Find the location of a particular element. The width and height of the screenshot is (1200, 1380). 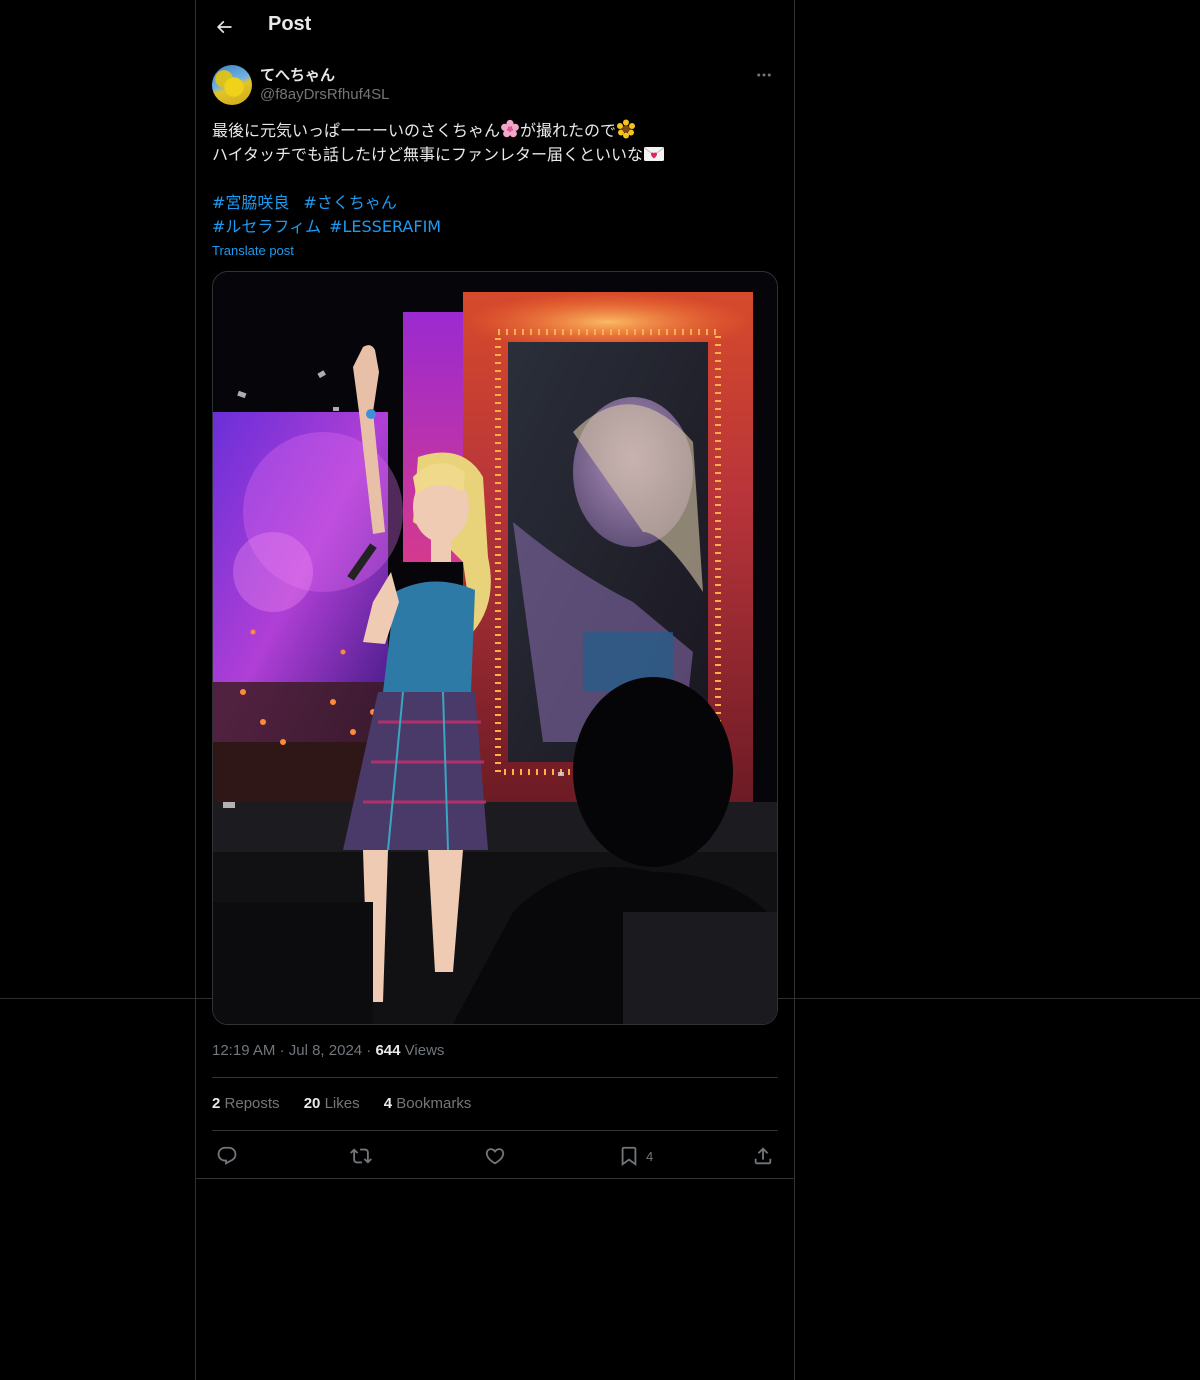

reply-icon is located at coordinates (227, 1155).